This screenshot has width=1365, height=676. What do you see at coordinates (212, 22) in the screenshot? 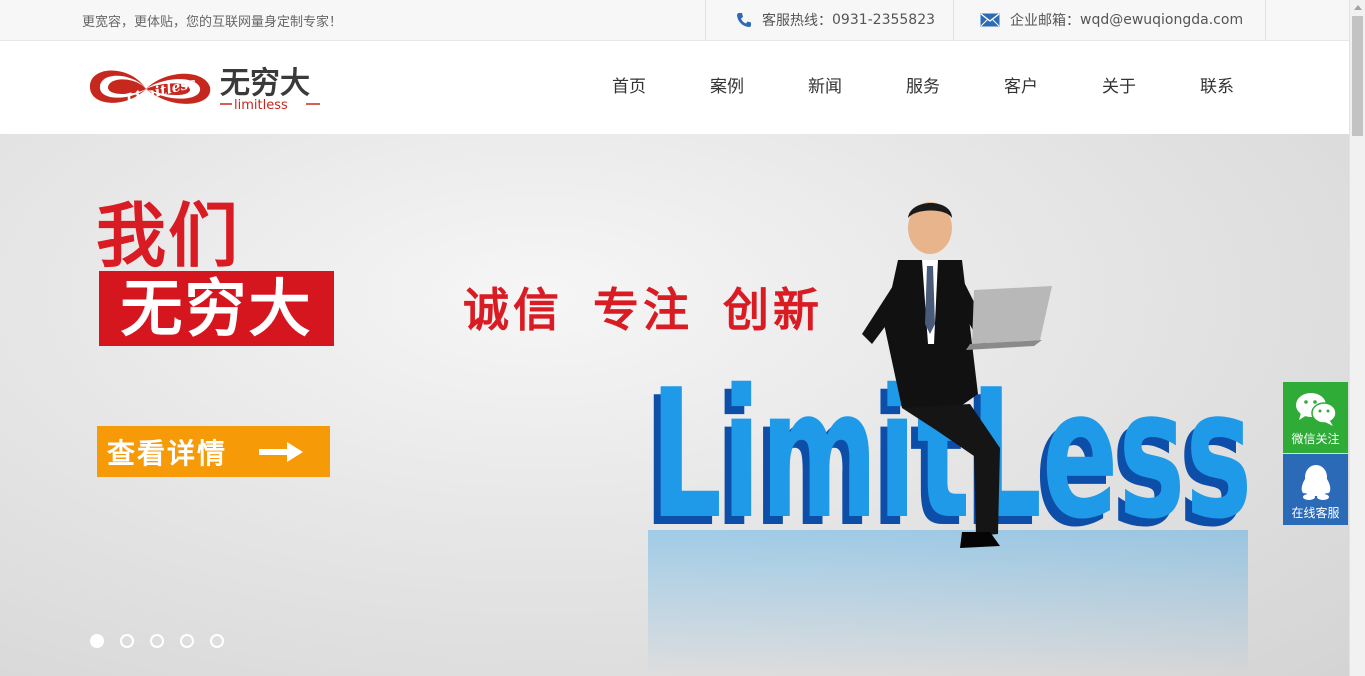
I see `site-tagline: 更宽容，更体贴，您的互联网量身定制专家！` at bounding box center [212, 22].